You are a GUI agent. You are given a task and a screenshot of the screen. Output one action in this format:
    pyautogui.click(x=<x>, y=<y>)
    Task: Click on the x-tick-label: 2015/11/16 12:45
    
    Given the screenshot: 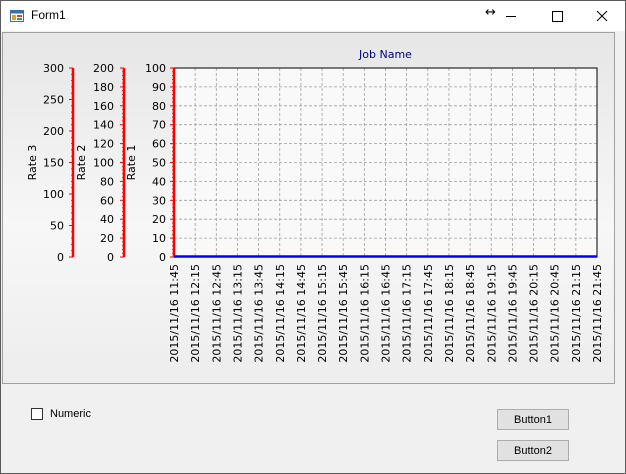 What is the action you would take?
    pyautogui.click(x=216, y=313)
    